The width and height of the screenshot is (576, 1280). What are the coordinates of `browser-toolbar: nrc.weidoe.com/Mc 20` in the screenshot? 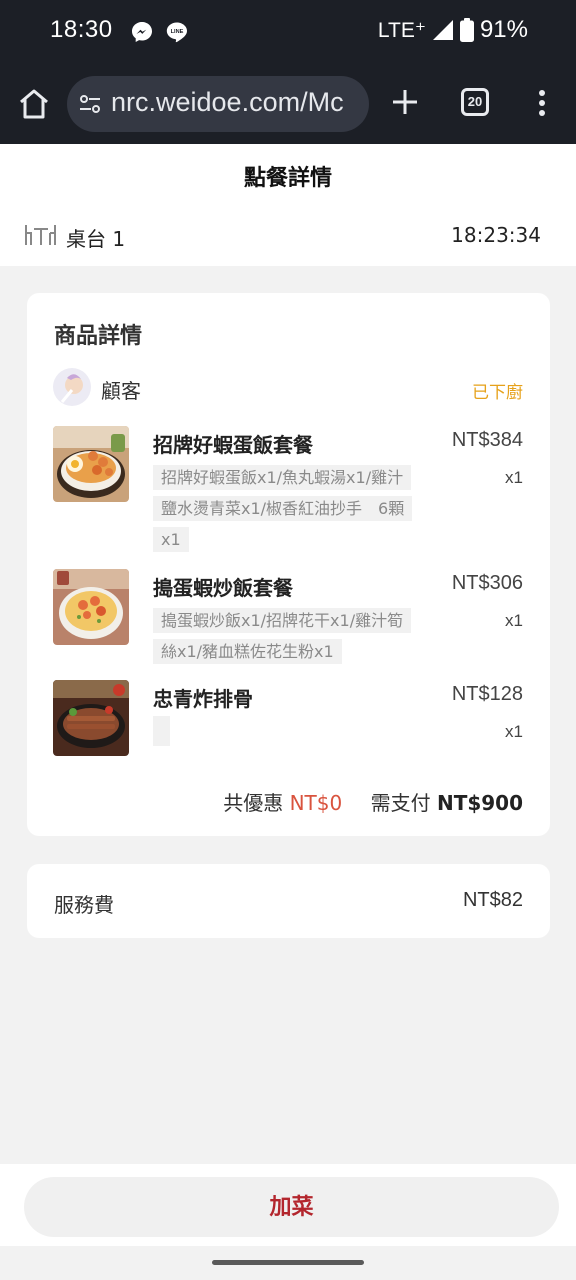 It's located at (288, 104).